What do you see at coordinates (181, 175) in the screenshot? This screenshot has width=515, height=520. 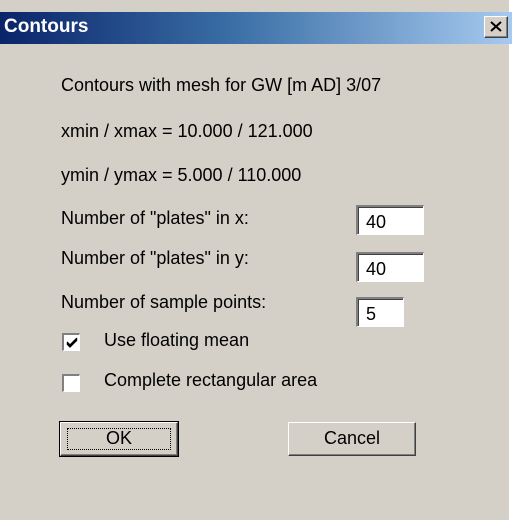 I see `y-range-text: ymin / ymax = 5.000 / 110.000` at bounding box center [181, 175].